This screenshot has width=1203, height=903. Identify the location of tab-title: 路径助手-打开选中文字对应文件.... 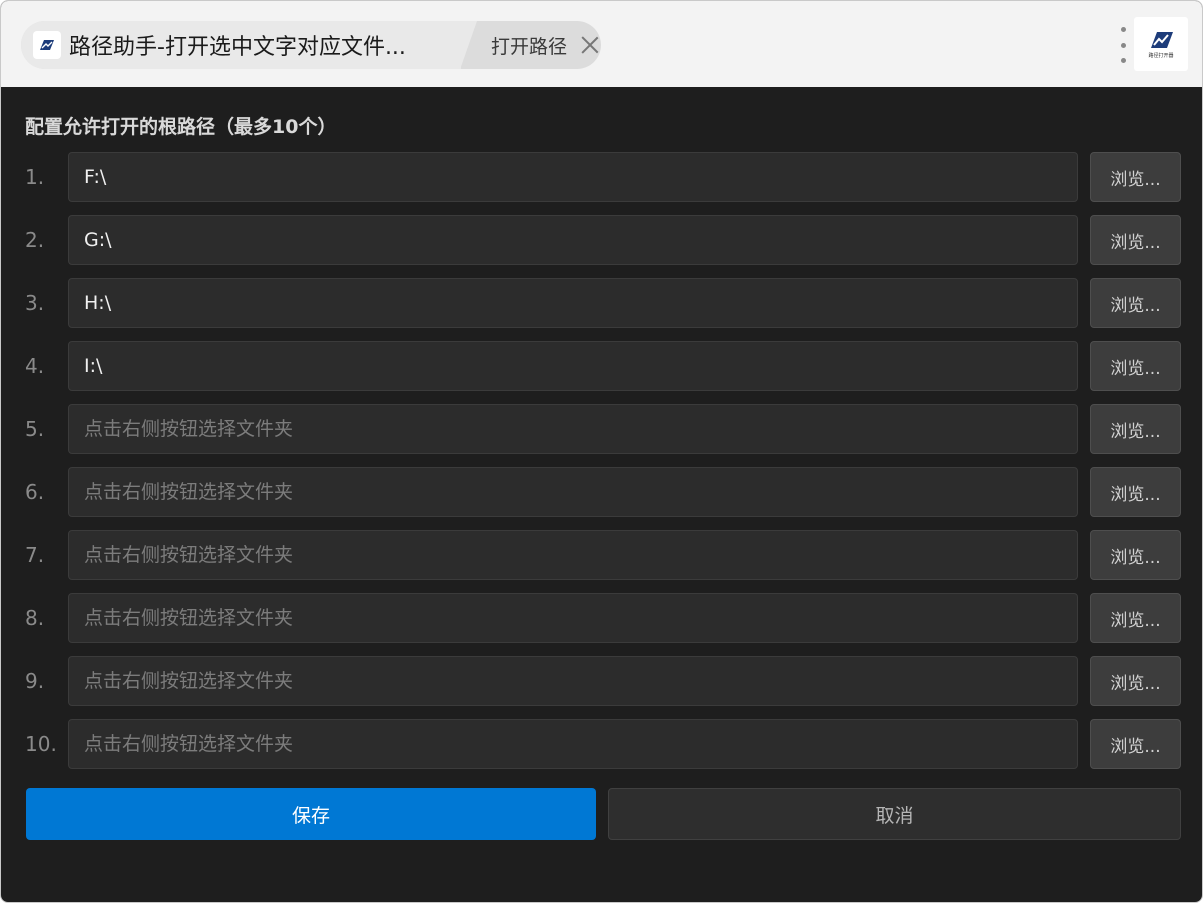
(237, 47).